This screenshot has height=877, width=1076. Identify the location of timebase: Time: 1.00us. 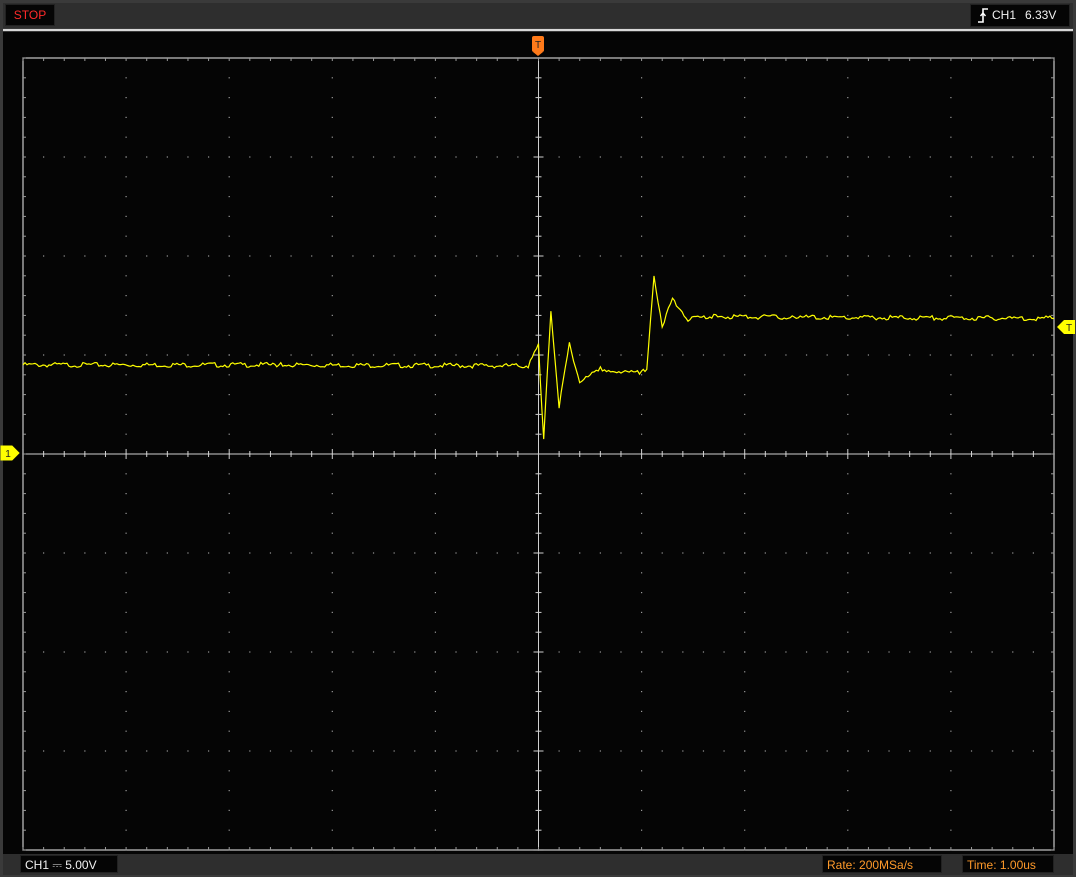
(1008, 864).